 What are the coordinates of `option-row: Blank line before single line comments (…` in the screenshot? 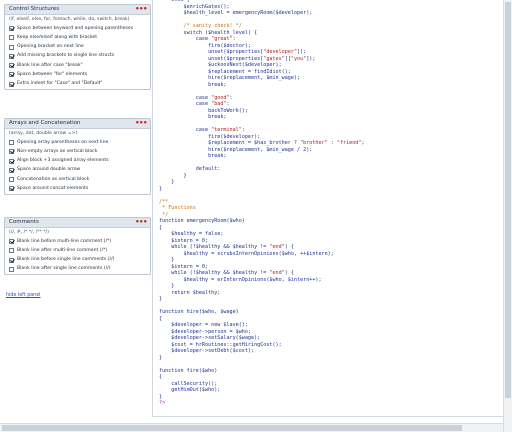 It's located at (77, 260).